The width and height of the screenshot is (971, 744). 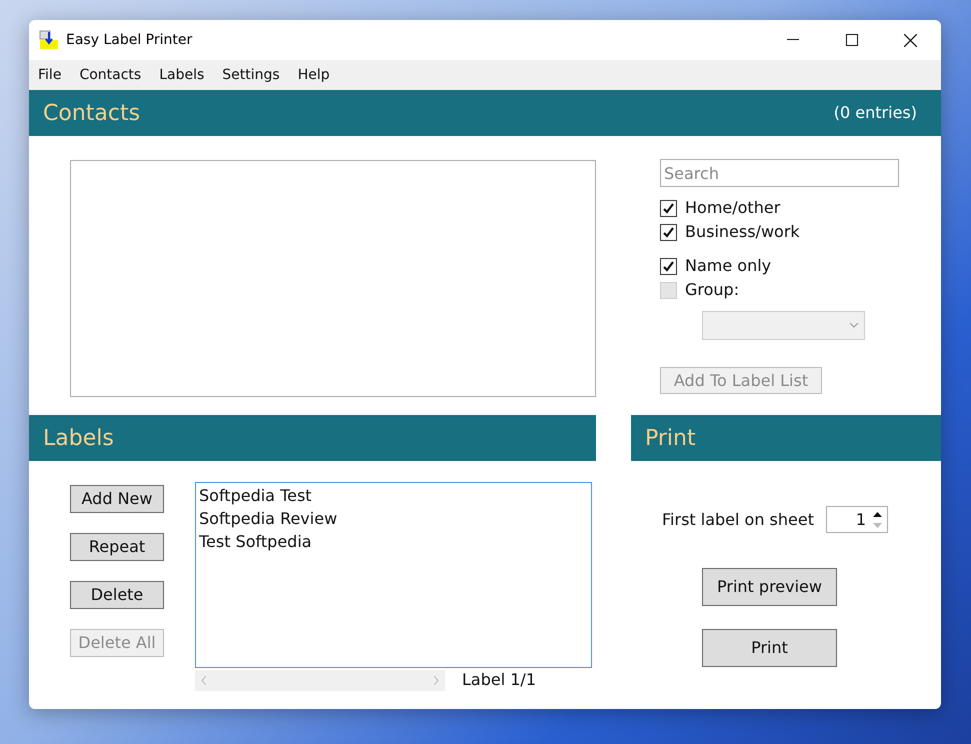 I want to click on section-title: Contacts, so click(x=91, y=114).